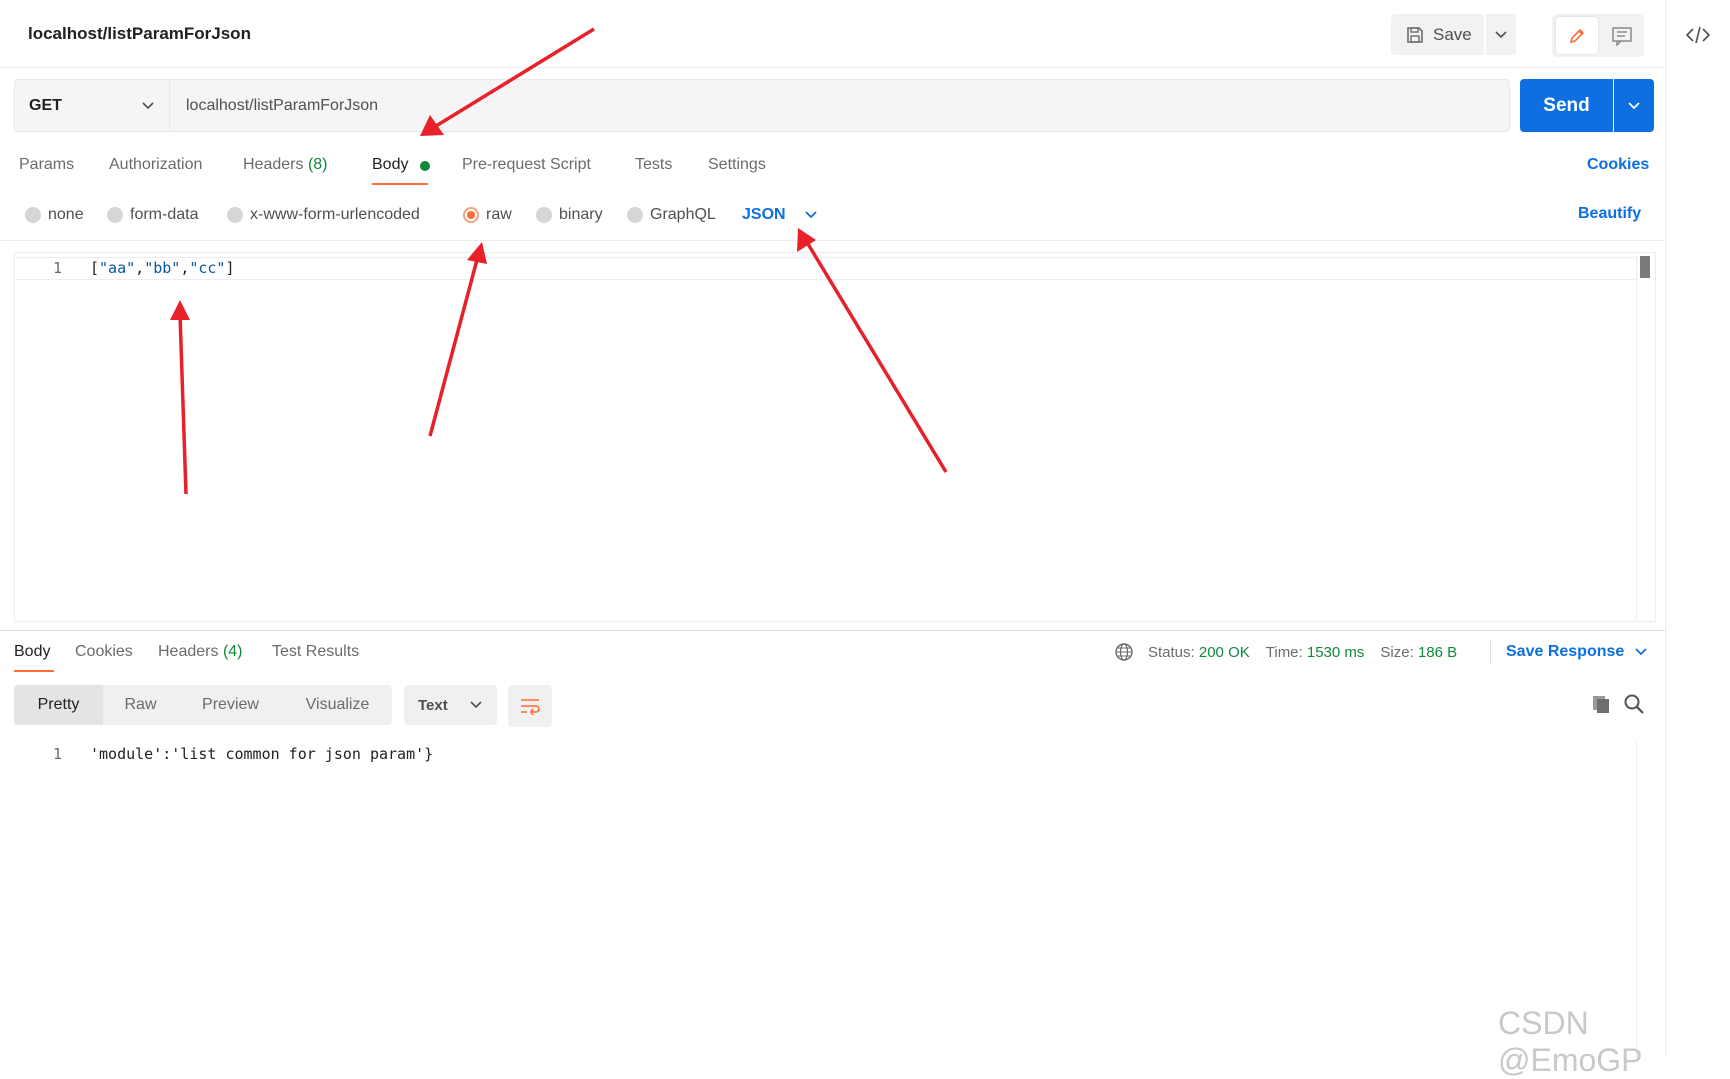 The image size is (1730, 1079). I want to click on annotation-arrow-editor, so click(180, 397).